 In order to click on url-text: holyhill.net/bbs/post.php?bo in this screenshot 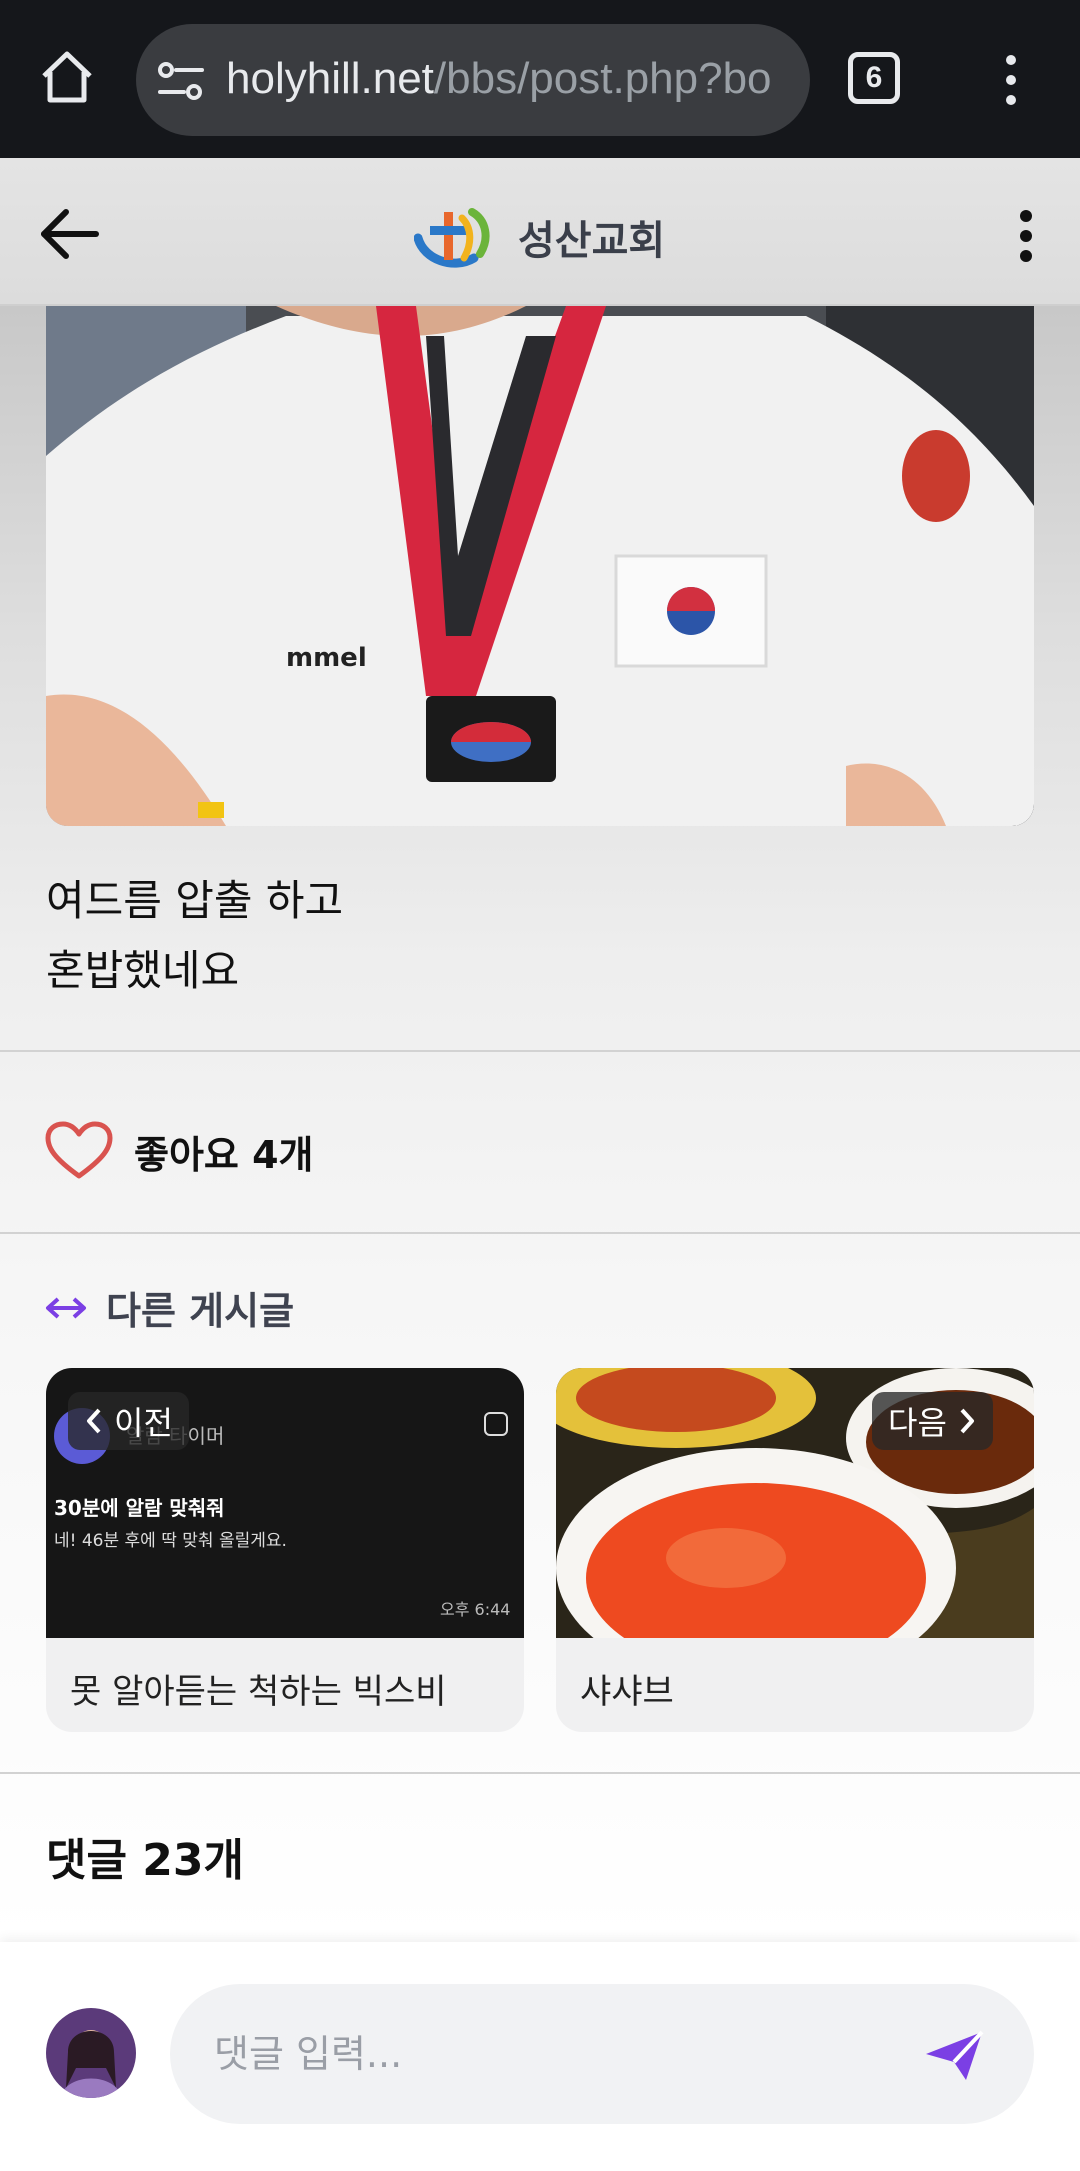, I will do `click(499, 79)`.